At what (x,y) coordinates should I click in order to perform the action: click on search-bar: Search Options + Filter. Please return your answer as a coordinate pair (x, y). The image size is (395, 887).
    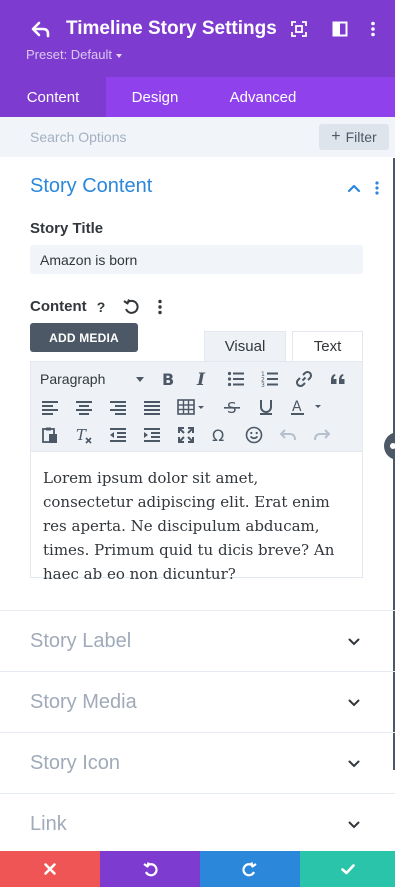
    Looking at the image, I should click on (197, 137).